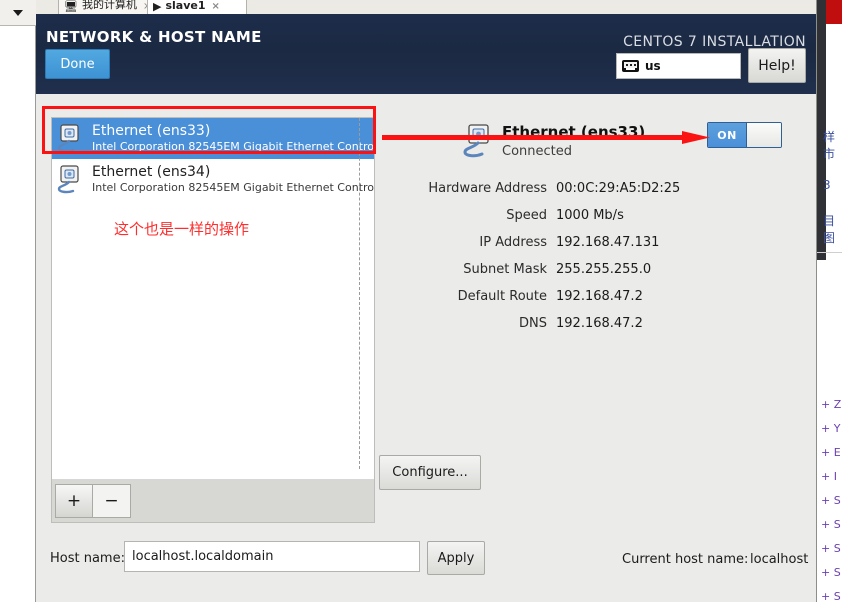  Describe the element at coordinates (77, 64) in the screenshot. I see `done-button: Done` at that location.